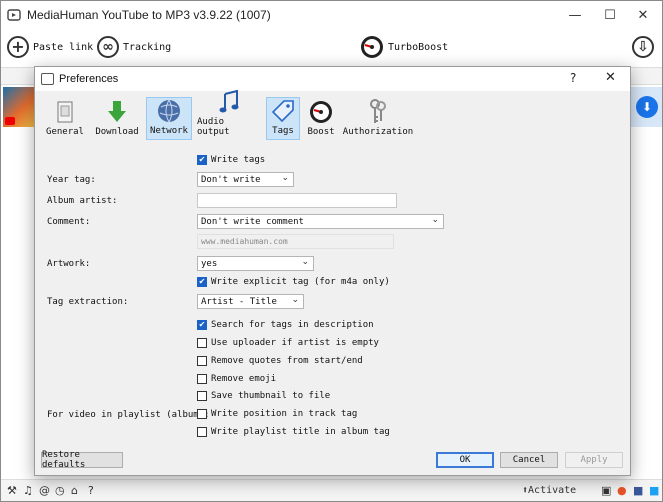 The height and width of the screenshot is (502, 663). I want to click on snail-icon: @, so click(44, 490).